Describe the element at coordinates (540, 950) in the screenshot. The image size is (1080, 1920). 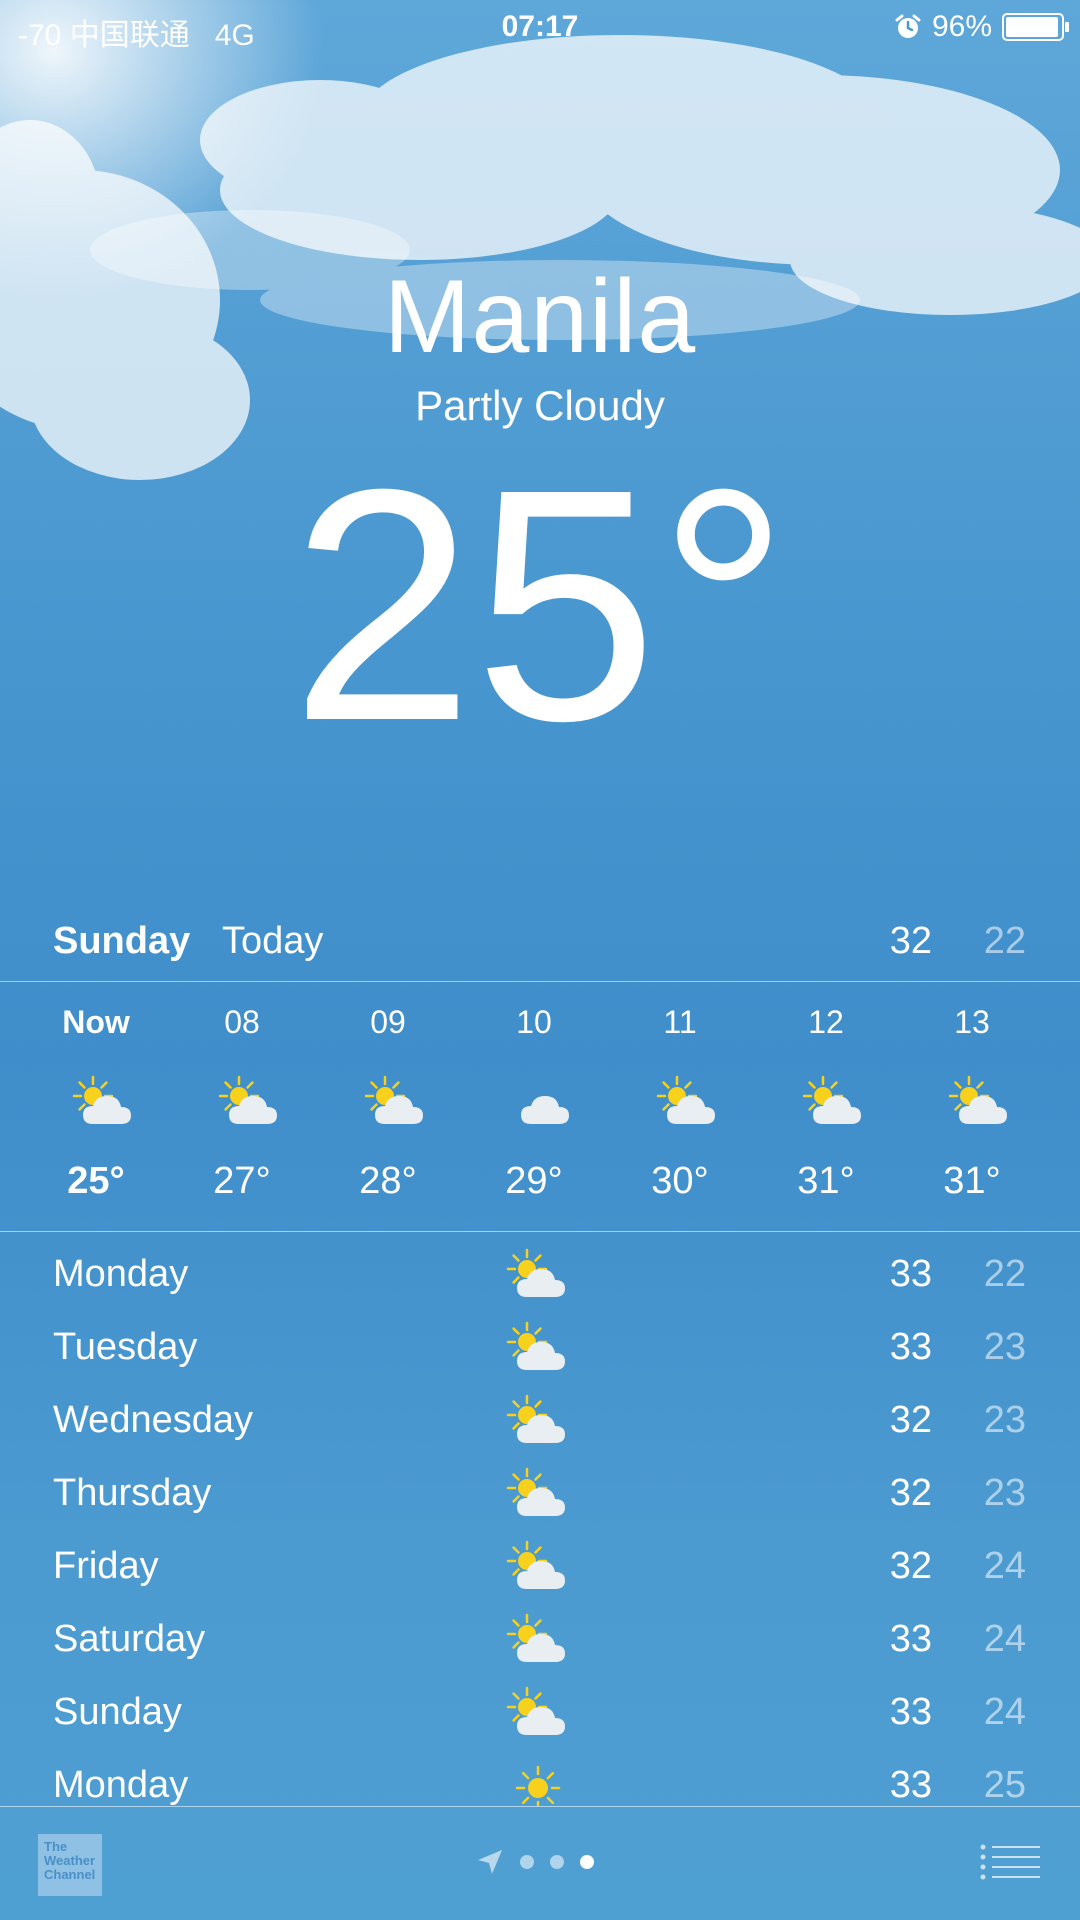
I see `today-summary: Sunday Today 32 22` at that location.